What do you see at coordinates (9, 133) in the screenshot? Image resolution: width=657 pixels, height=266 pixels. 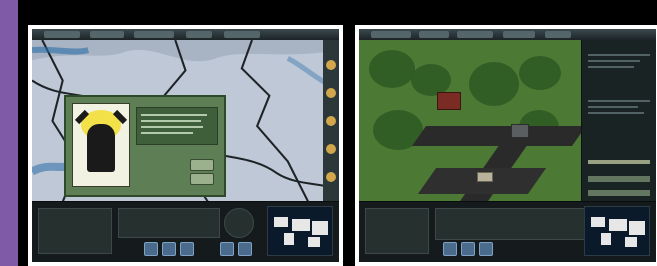 I see `left-accent-strip` at bounding box center [9, 133].